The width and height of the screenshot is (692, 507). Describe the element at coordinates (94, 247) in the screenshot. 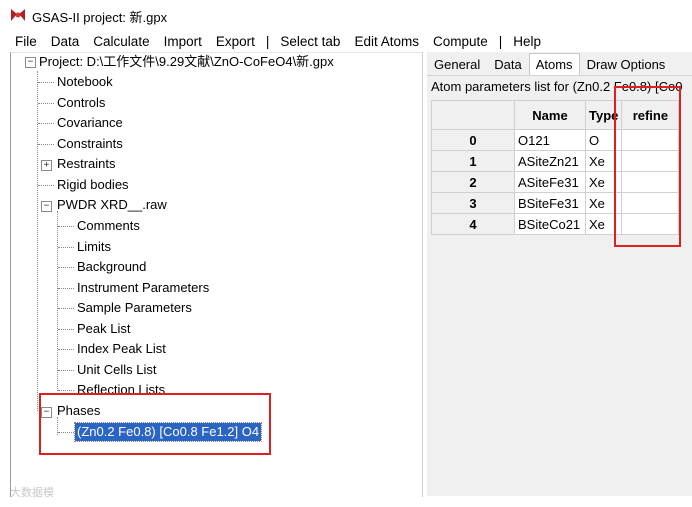

I see `tree-item-limits: Limits` at that location.